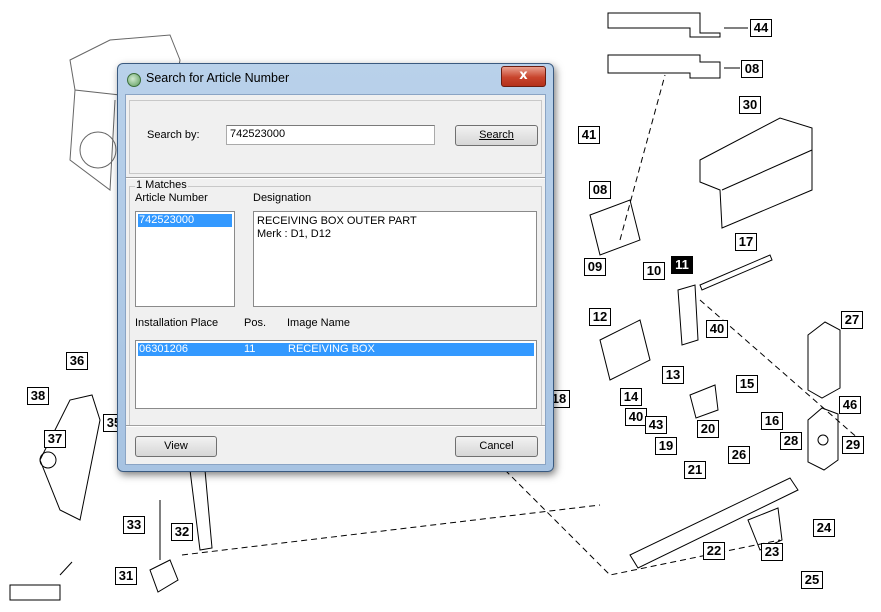 The width and height of the screenshot is (881, 612). I want to click on callout-14: 14, so click(631, 397).